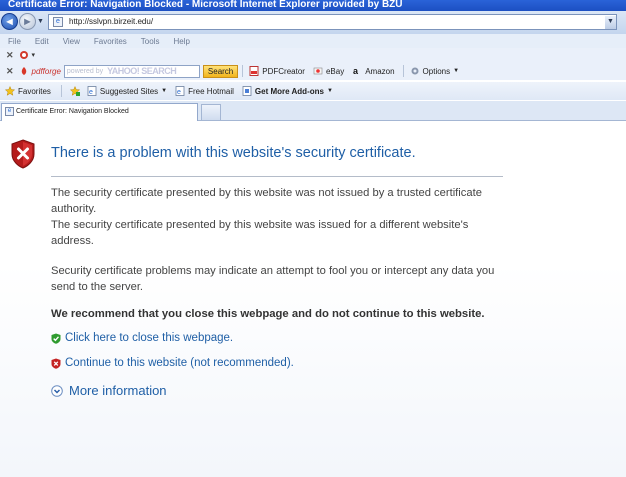 The height and width of the screenshot is (477, 626). What do you see at coordinates (610, 22) in the screenshot?
I see `address-dropdown-button: ▼` at bounding box center [610, 22].